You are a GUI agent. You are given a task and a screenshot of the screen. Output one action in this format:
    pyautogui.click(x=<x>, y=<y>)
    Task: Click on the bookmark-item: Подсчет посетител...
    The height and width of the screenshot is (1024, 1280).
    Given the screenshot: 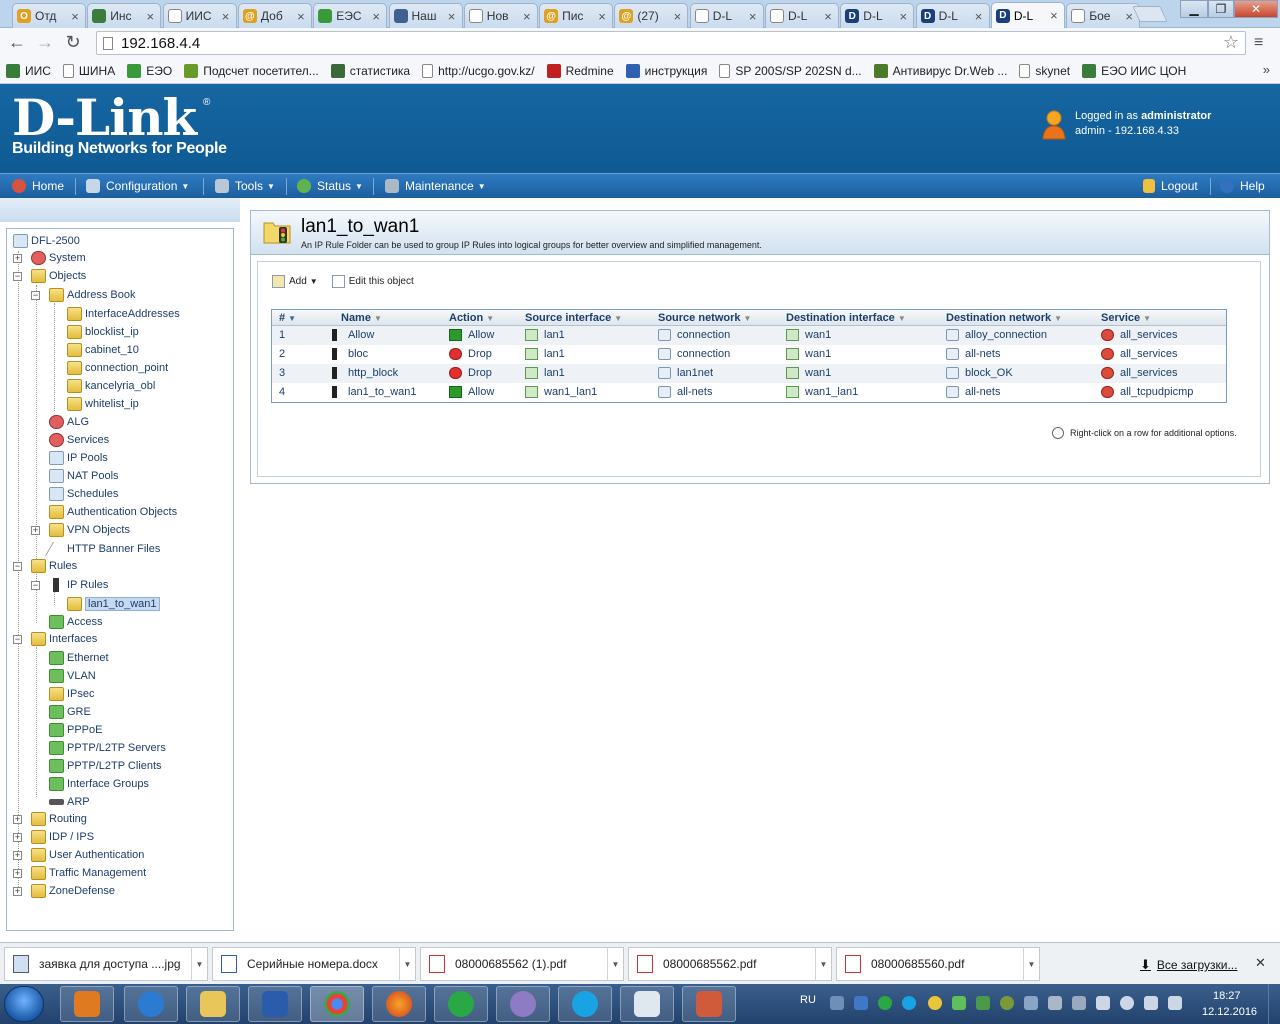 What is the action you would take?
    pyautogui.click(x=251, y=70)
    